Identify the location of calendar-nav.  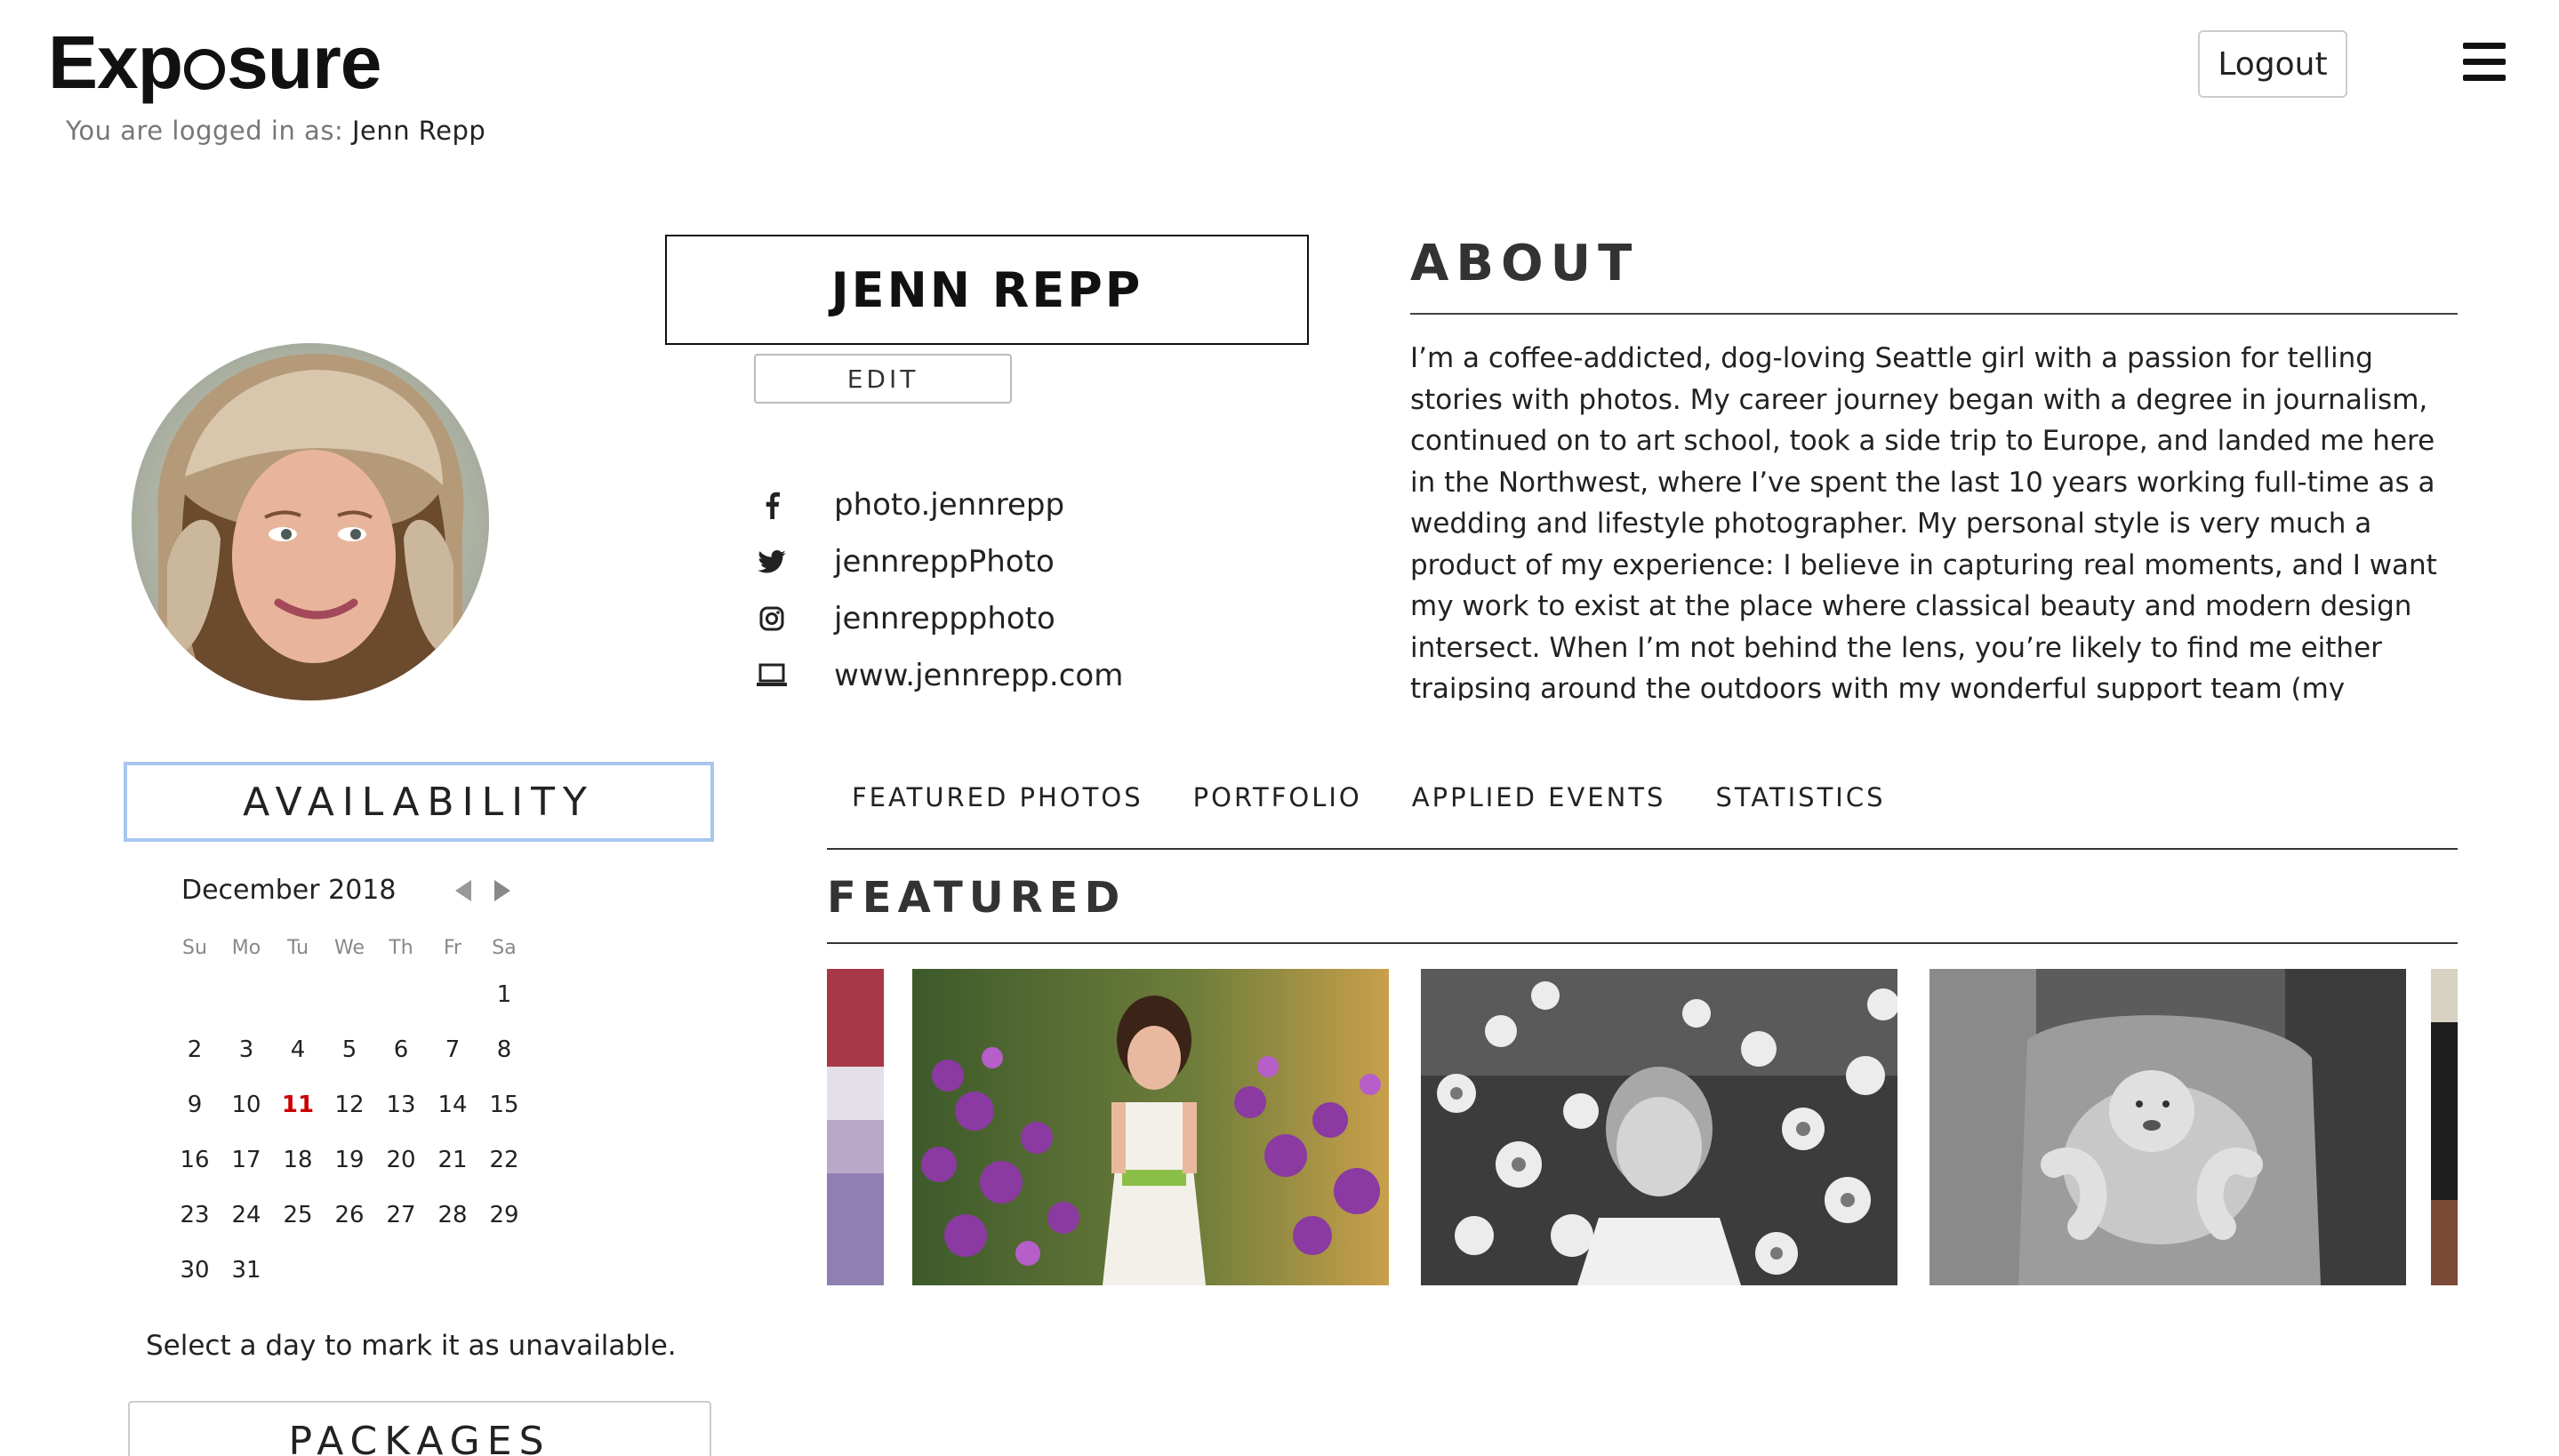
(482, 890).